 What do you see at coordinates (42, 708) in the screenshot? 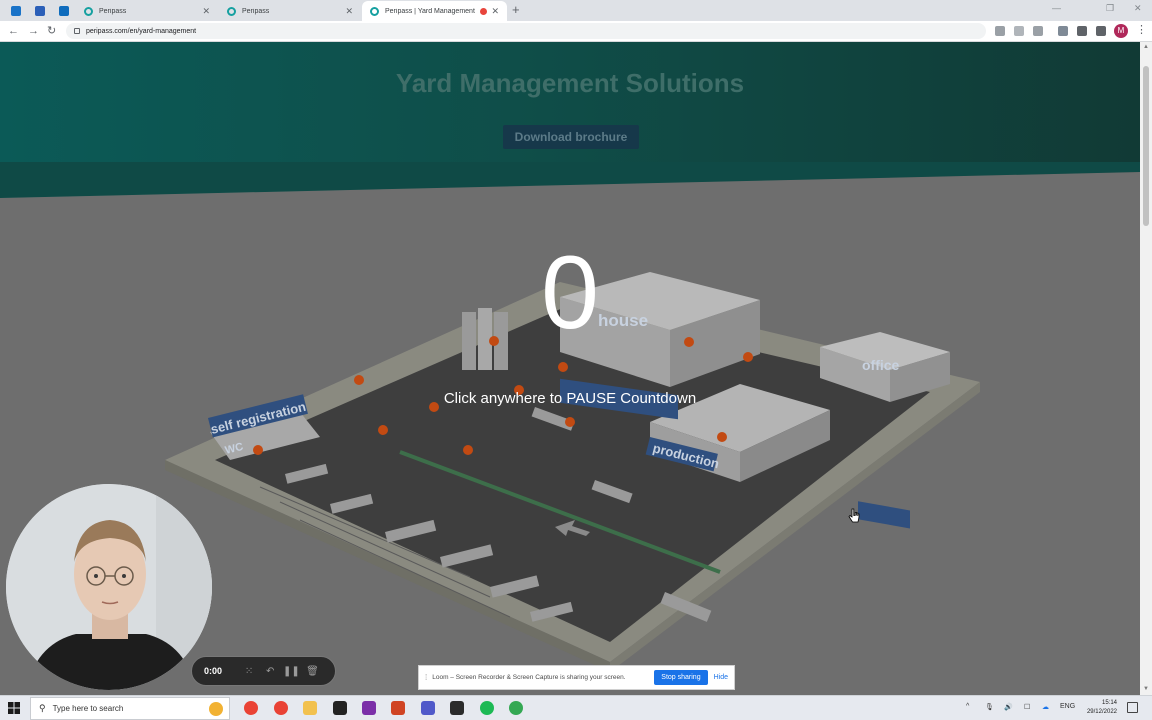
I see `search-icon: ⚲` at bounding box center [42, 708].